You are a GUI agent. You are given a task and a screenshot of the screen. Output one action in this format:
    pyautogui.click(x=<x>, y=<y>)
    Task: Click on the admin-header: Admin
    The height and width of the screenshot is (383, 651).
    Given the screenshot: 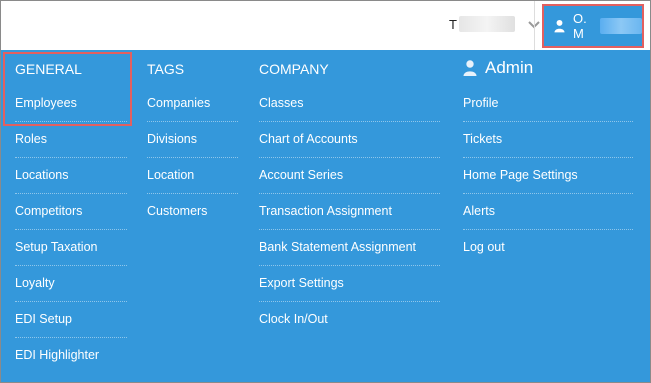 What is the action you would take?
    pyautogui.click(x=548, y=68)
    